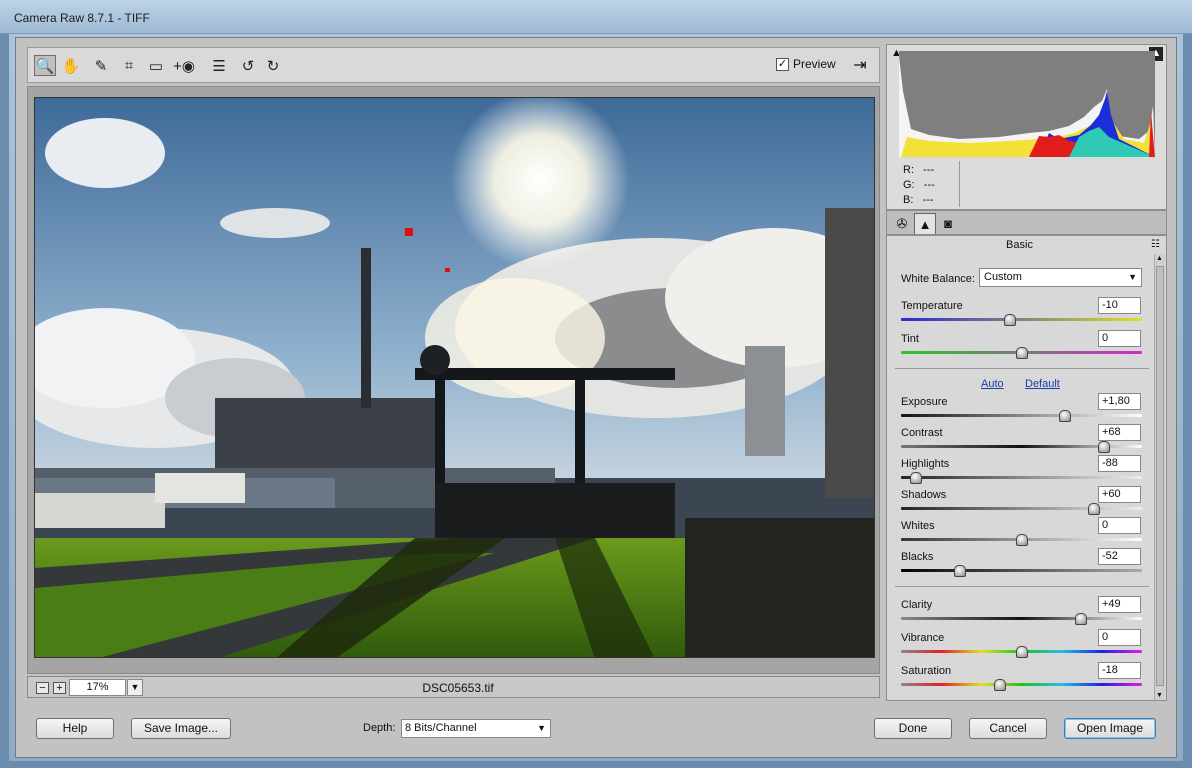 Image resolution: width=1192 pixels, height=768 pixels. What do you see at coordinates (814, 64) in the screenshot?
I see `preview-label: Preview` at bounding box center [814, 64].